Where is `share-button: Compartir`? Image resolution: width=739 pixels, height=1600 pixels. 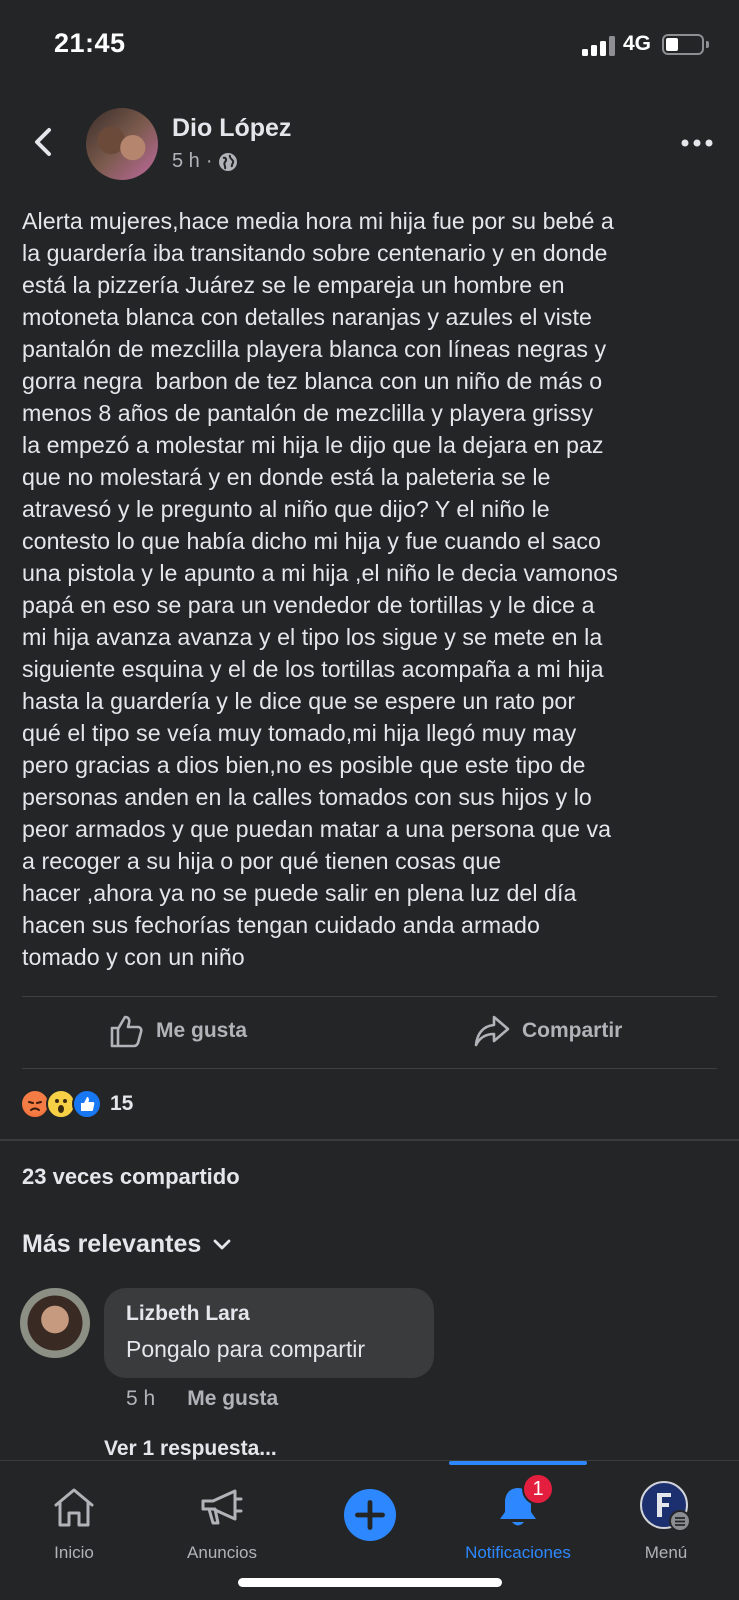 share-button: Compartir is located at coordinates (548, 1031).